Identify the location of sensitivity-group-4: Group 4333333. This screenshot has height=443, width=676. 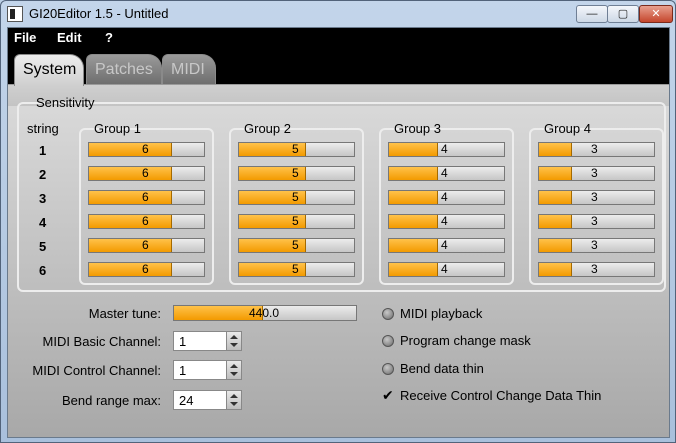
(596, 203).